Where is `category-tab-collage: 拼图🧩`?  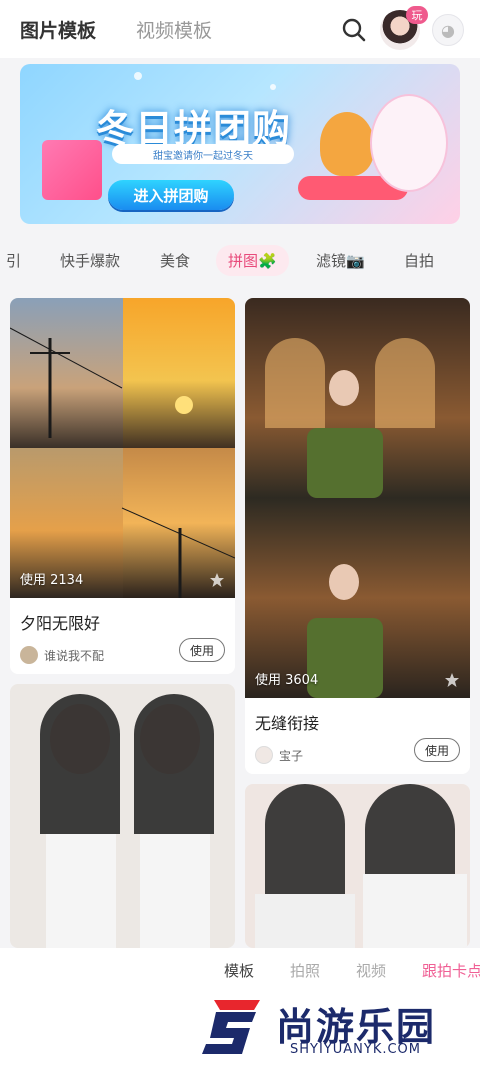 category-tab-collage: 拼图🧩 is located at coordinates (252, 260).